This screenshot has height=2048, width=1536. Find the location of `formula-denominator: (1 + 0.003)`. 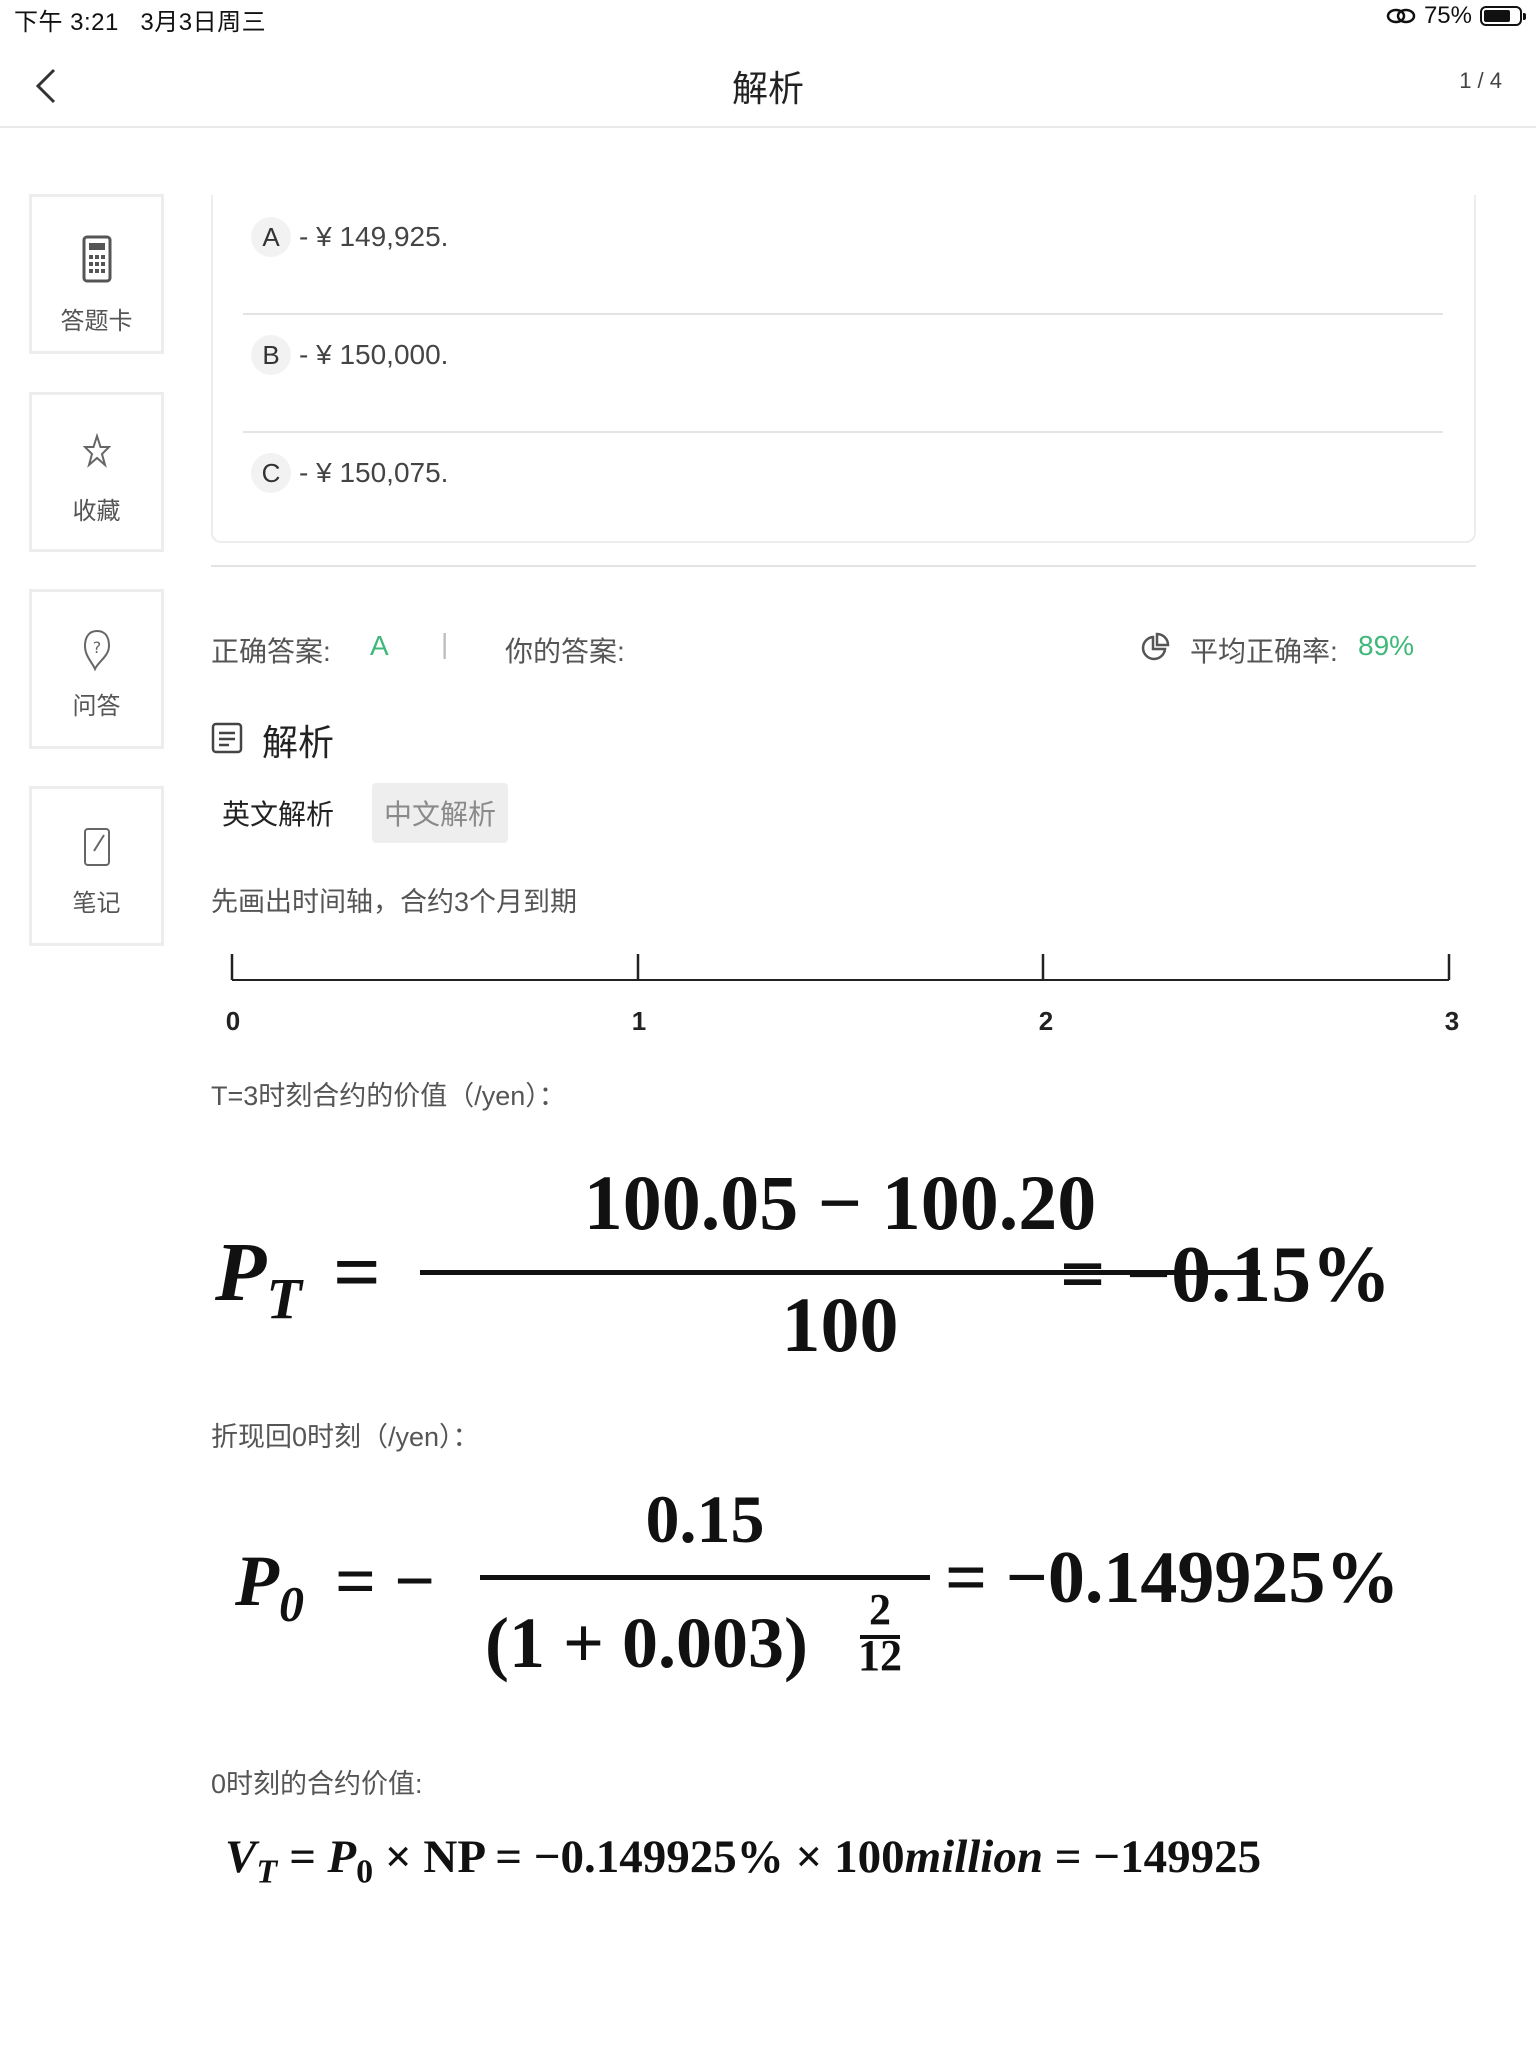

formula-denominator: (1 + 0.003) is located at coordinates (646, 1643).